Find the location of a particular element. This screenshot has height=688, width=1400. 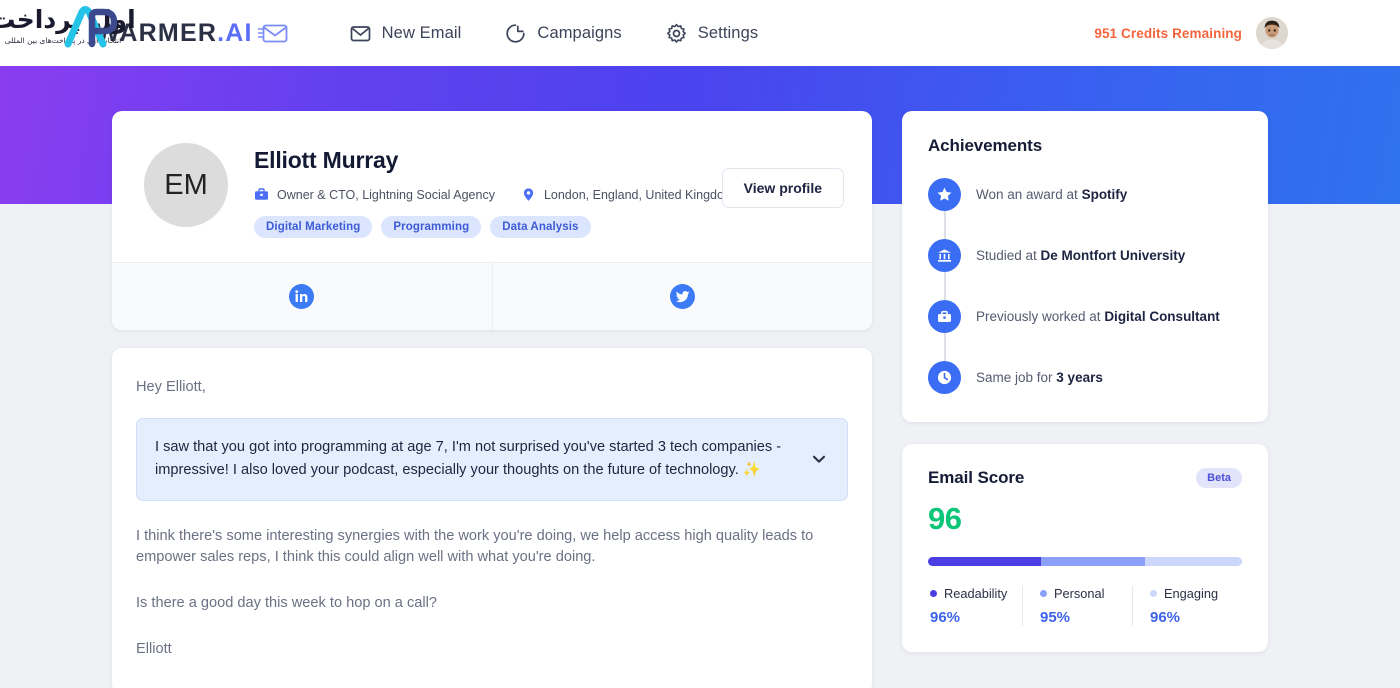

metric-head: Readability is located at coordinates (976, 593).